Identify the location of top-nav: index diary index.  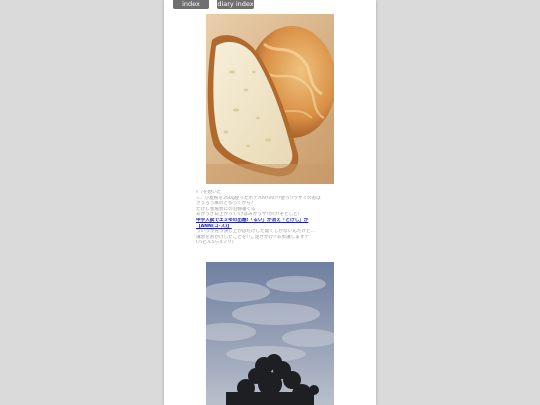
(213, 4).